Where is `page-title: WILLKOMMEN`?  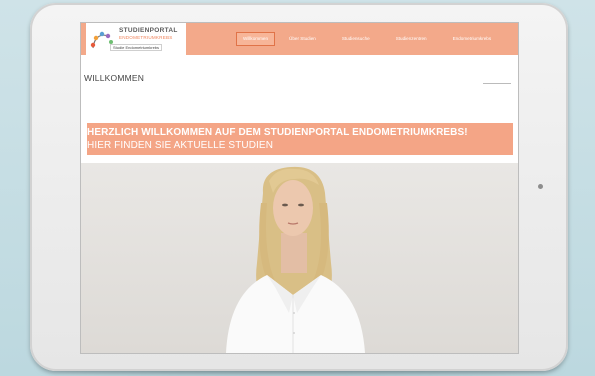 page-title: WILLKOMMEN is located at coordinates (114, 78).